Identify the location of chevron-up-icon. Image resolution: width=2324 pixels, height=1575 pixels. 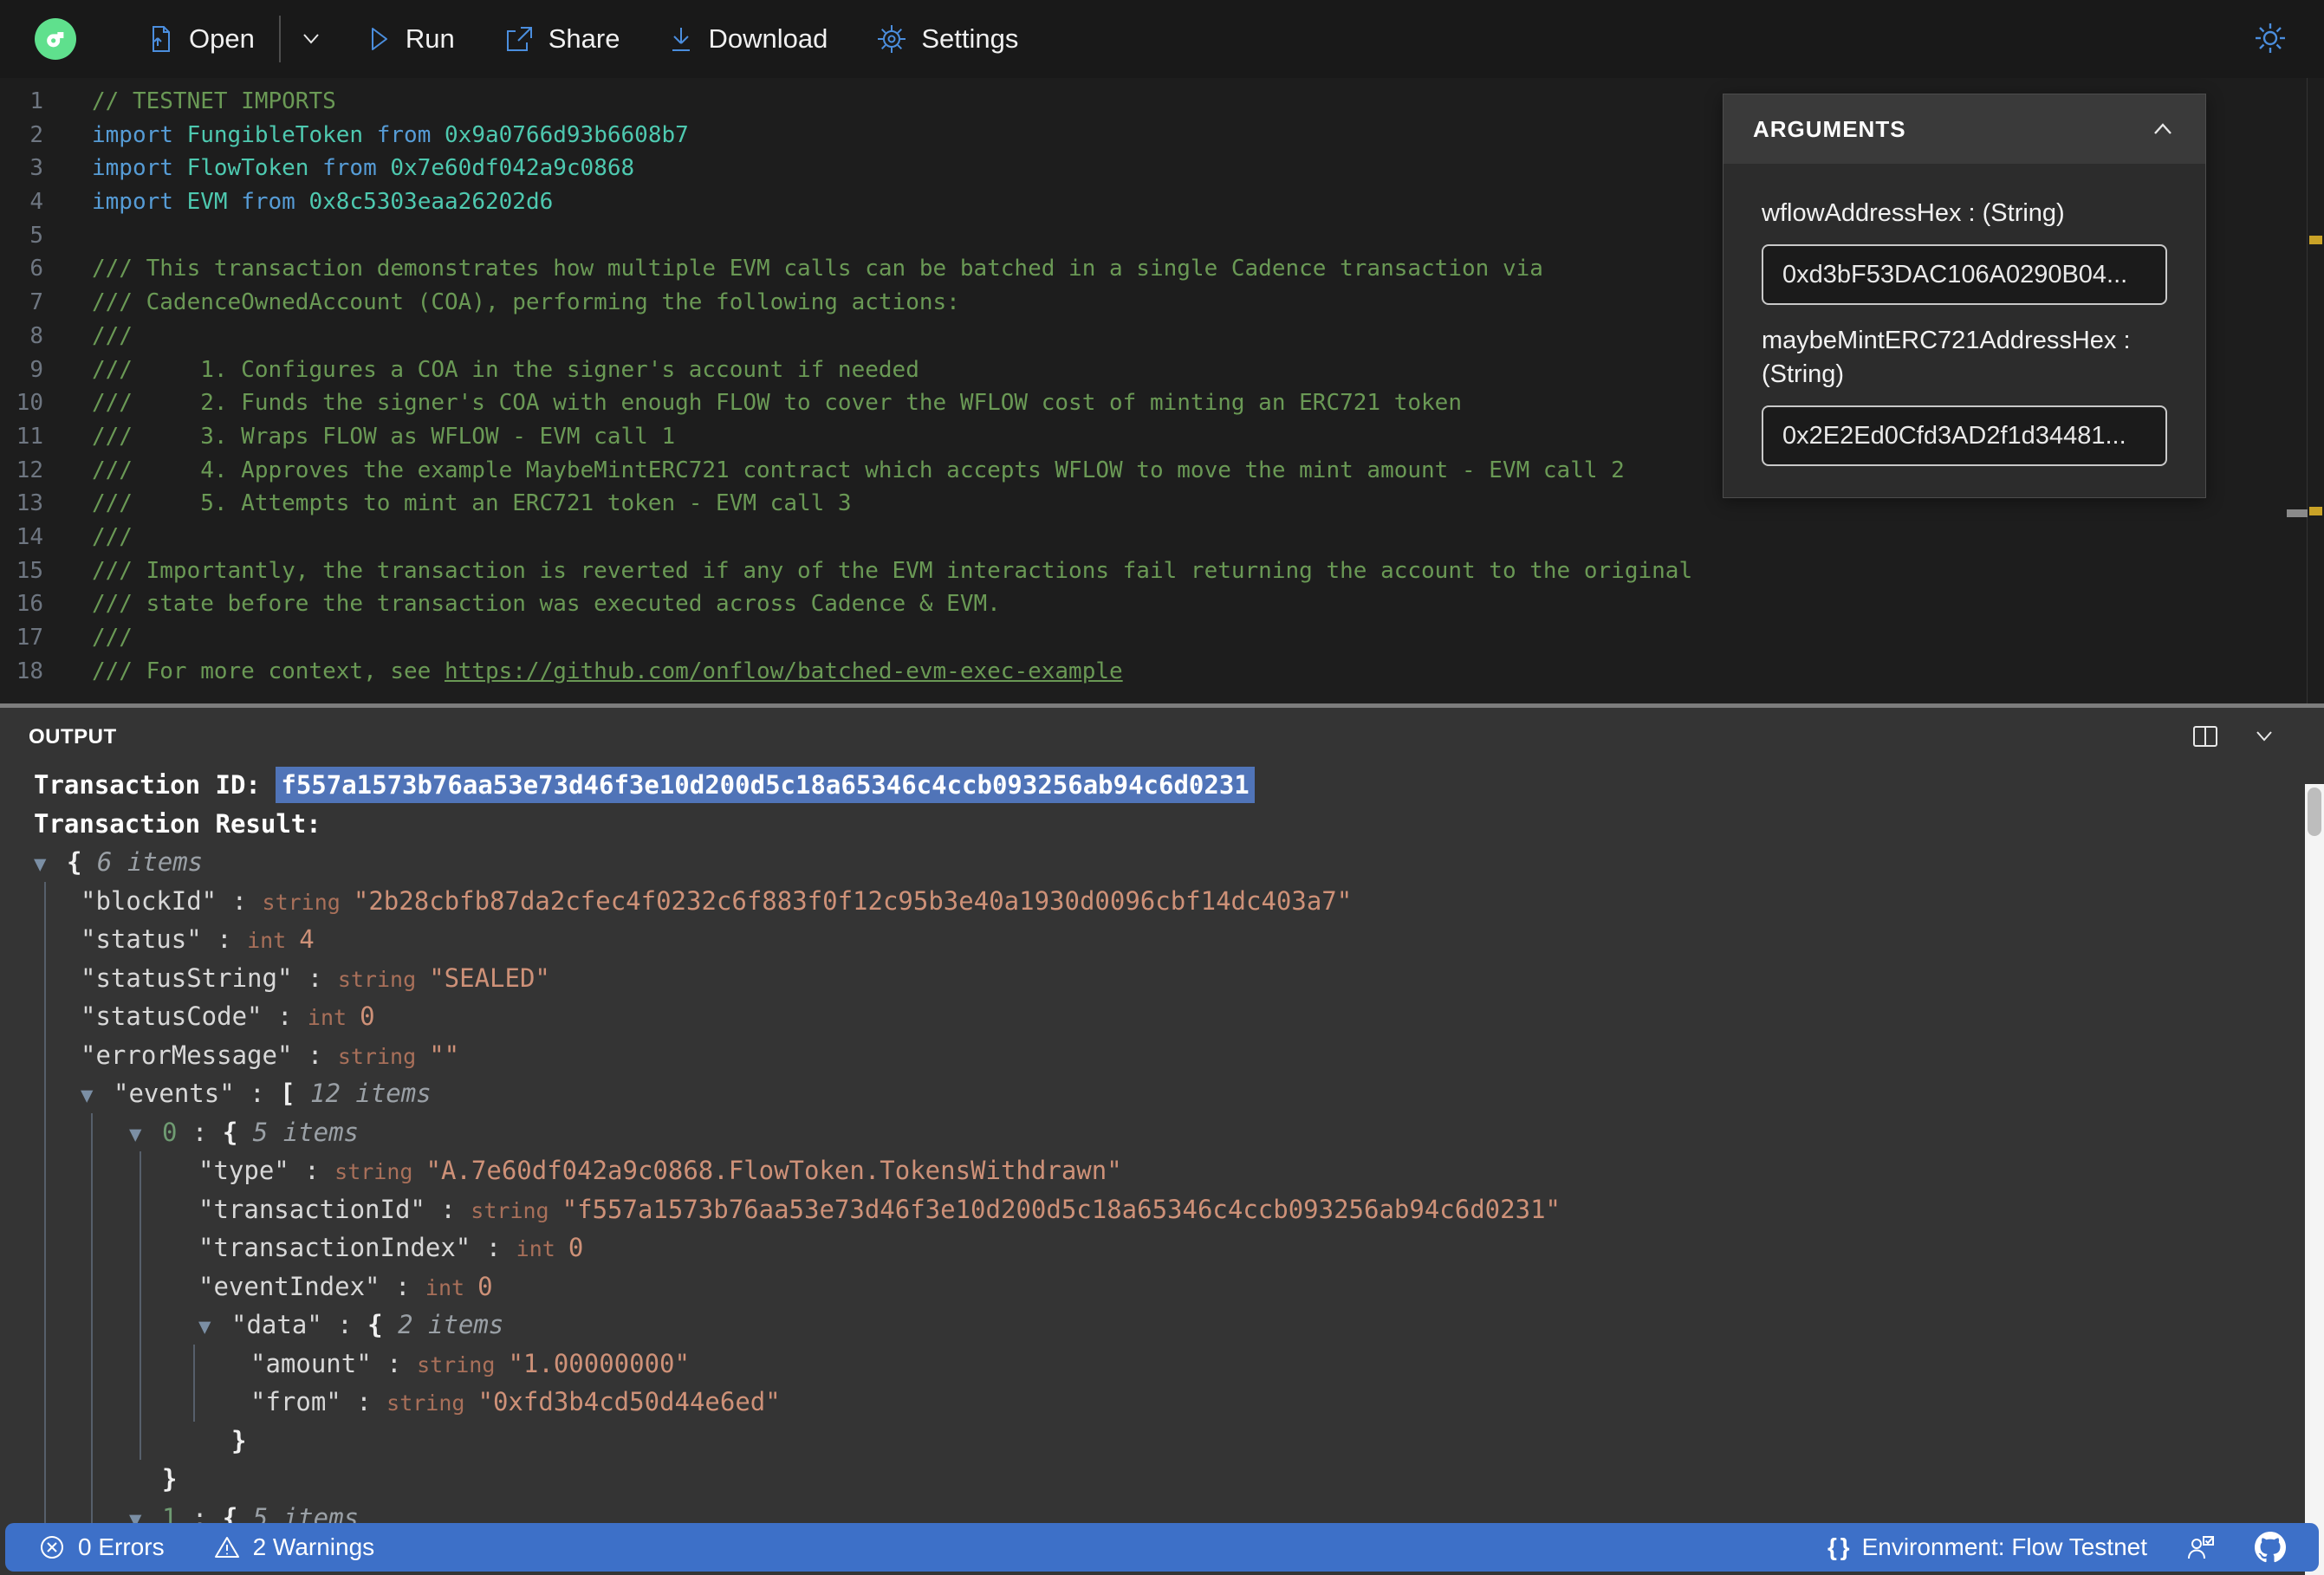
(2163, 129).